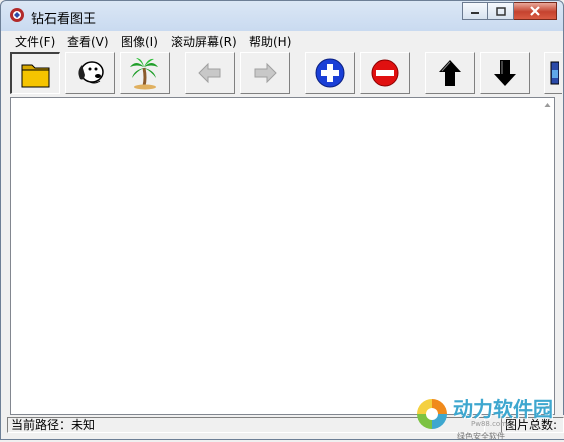 The image size is (564, 442). I want to click on image-thumbnail-icon, so click(554, 73).